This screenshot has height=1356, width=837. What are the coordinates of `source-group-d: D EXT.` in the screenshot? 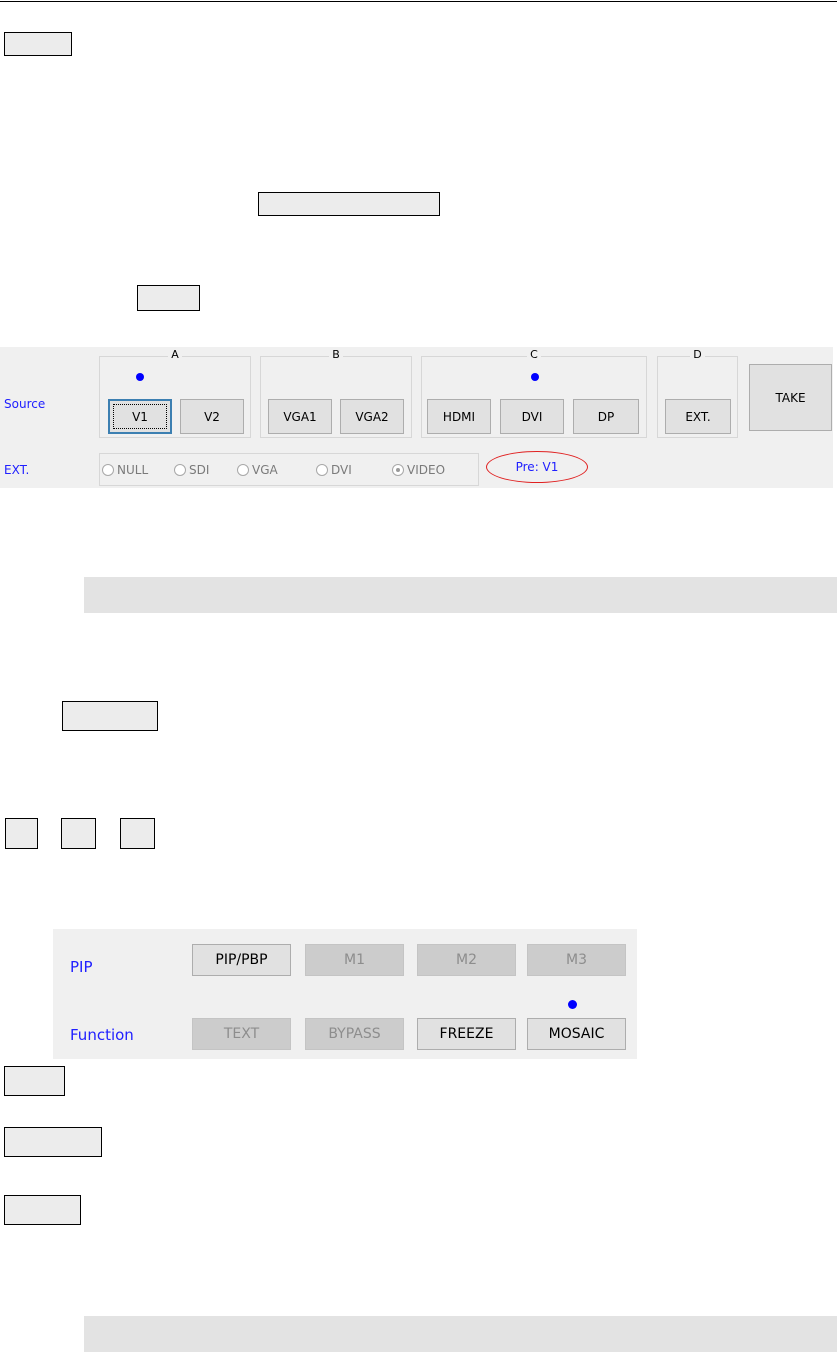 It's located at (697, 393).